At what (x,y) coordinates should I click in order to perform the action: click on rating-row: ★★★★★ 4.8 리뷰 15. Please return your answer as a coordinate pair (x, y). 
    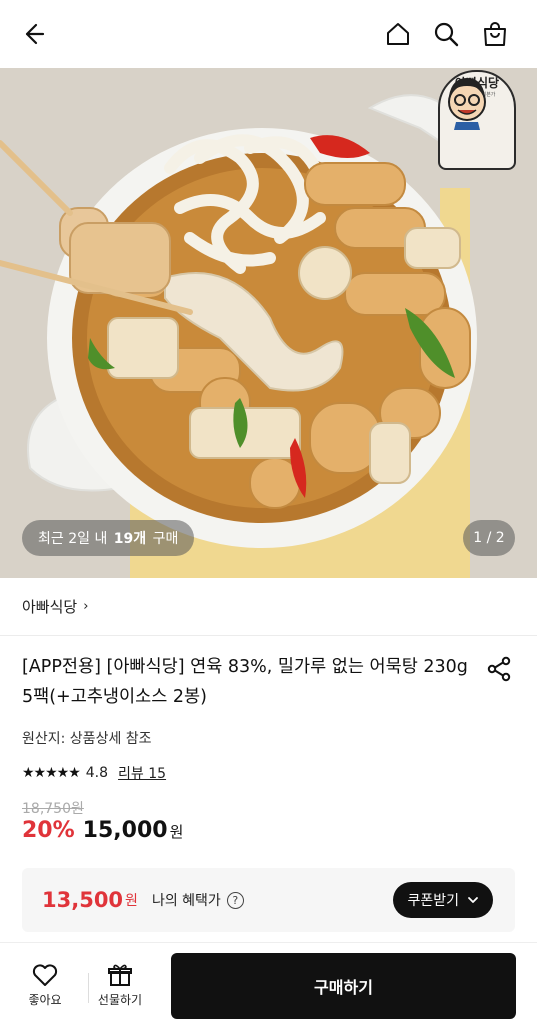
    Looking at the image, I should click on (94, 773).